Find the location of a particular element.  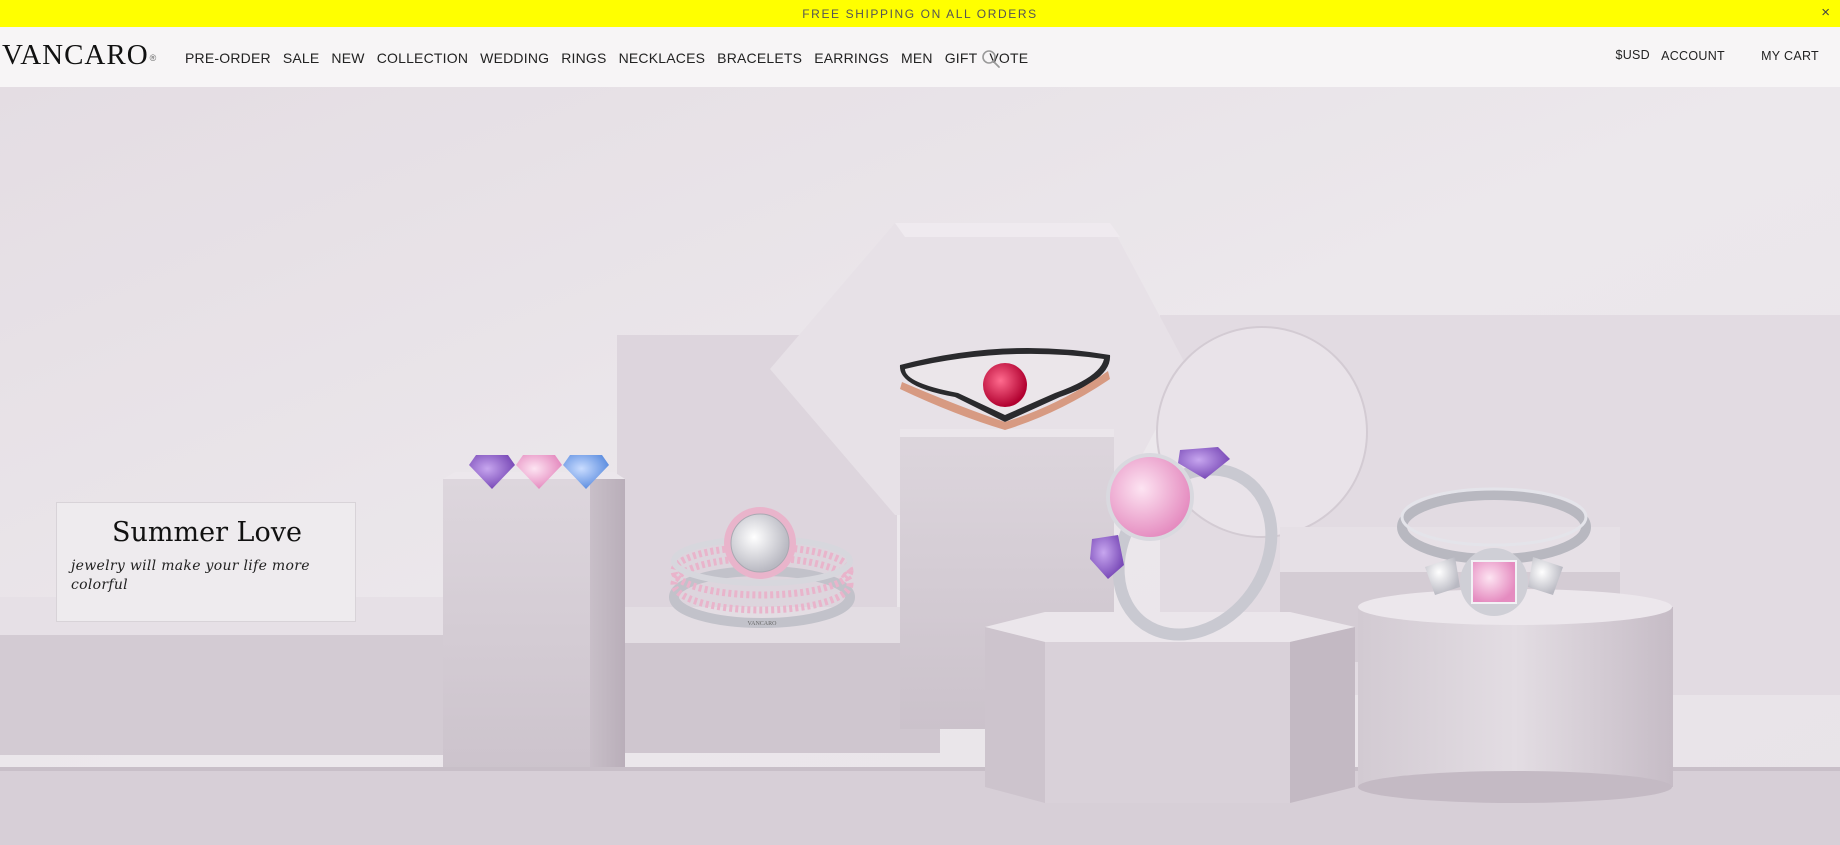

hero-title: Summer Love is located at coordinates (207, 532).